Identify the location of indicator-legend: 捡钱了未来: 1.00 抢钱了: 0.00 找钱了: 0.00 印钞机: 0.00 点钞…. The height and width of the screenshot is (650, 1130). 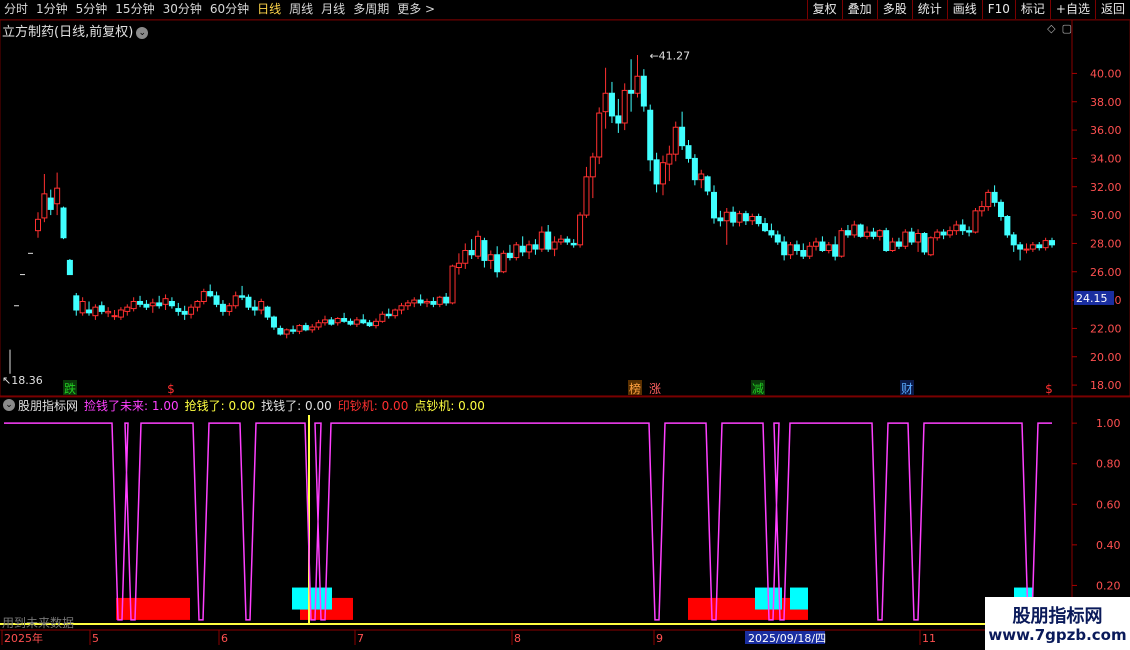
(287, 405).